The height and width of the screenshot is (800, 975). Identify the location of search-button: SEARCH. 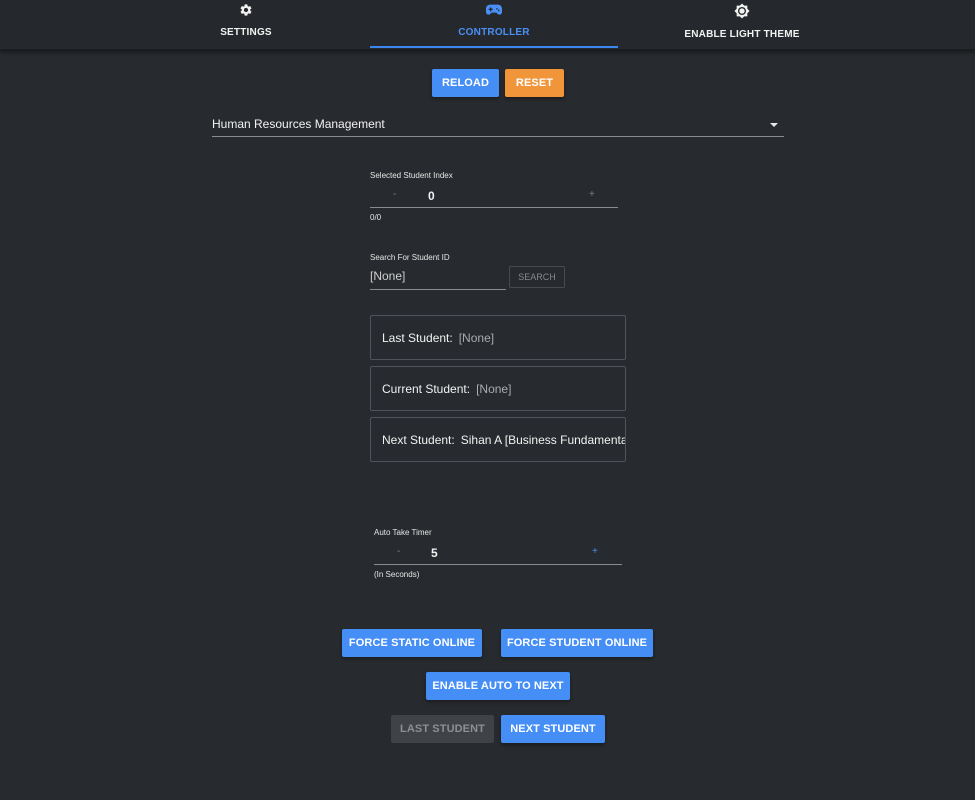
(537, 277).